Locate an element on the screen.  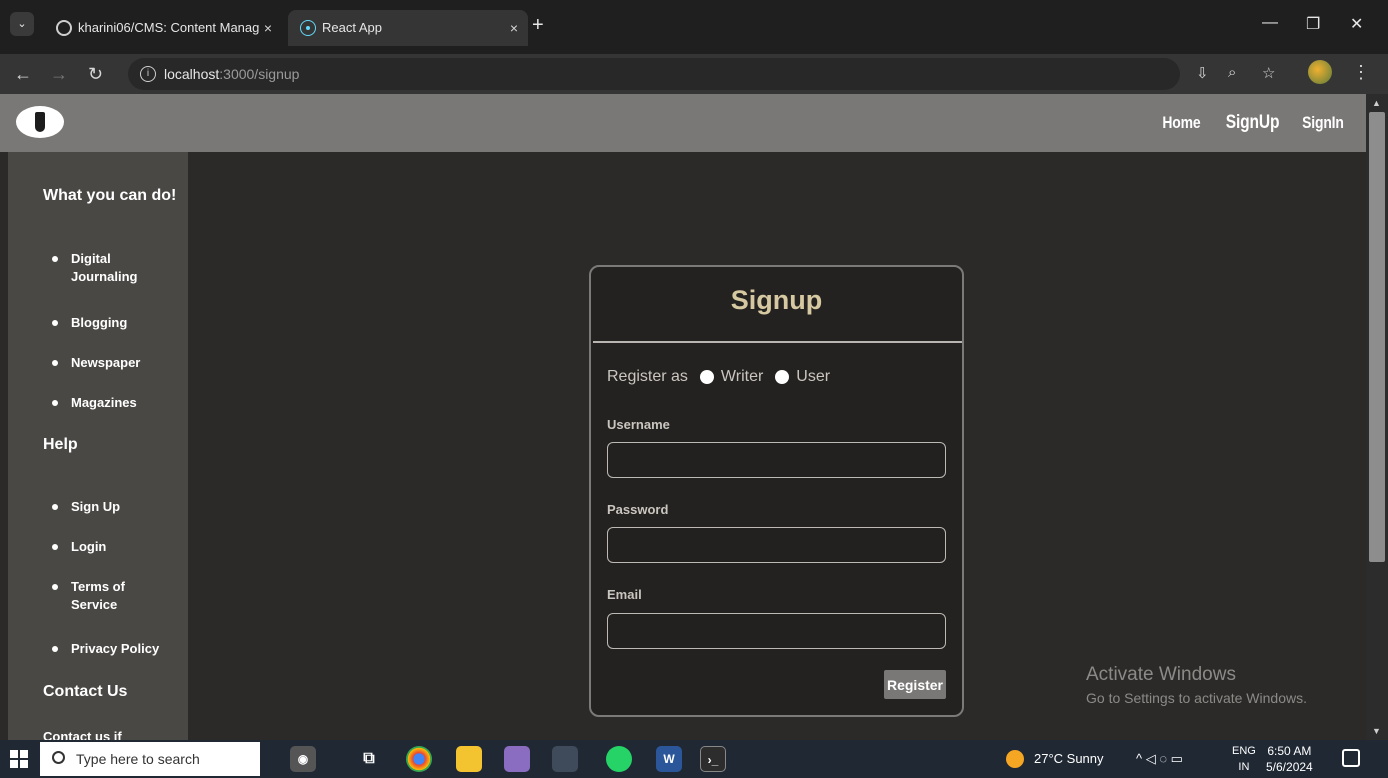
tab-search-button: ⌄ is located at coordinates (22, 24).